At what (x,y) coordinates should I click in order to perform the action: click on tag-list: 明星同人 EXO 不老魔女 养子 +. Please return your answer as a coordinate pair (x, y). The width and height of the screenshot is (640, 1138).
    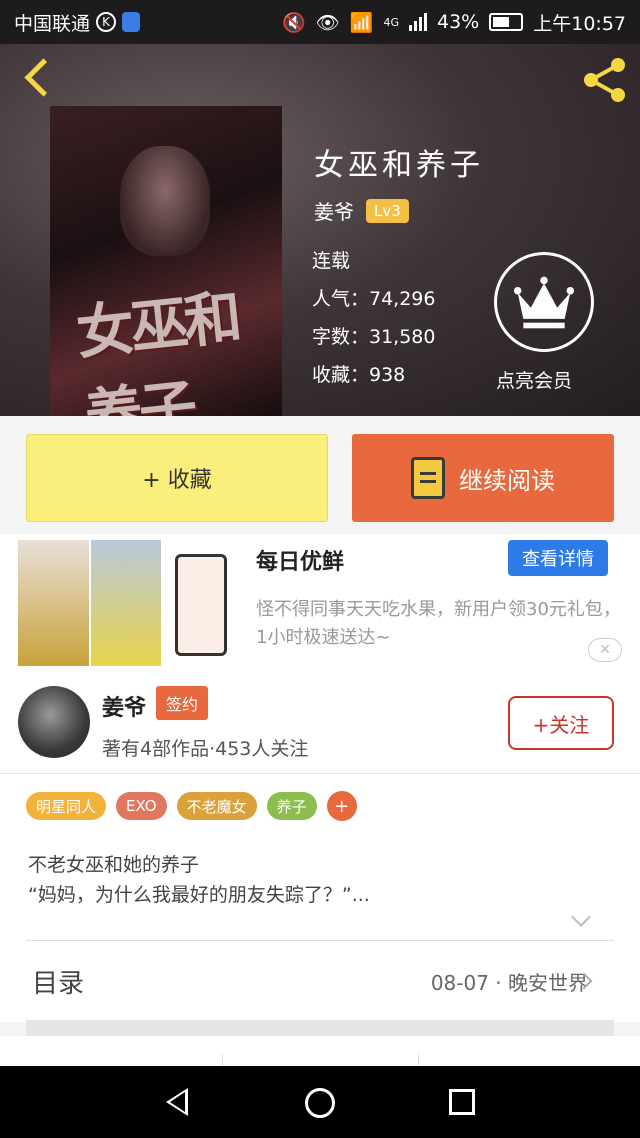
    Looking at the image, I should click on (320, 806).